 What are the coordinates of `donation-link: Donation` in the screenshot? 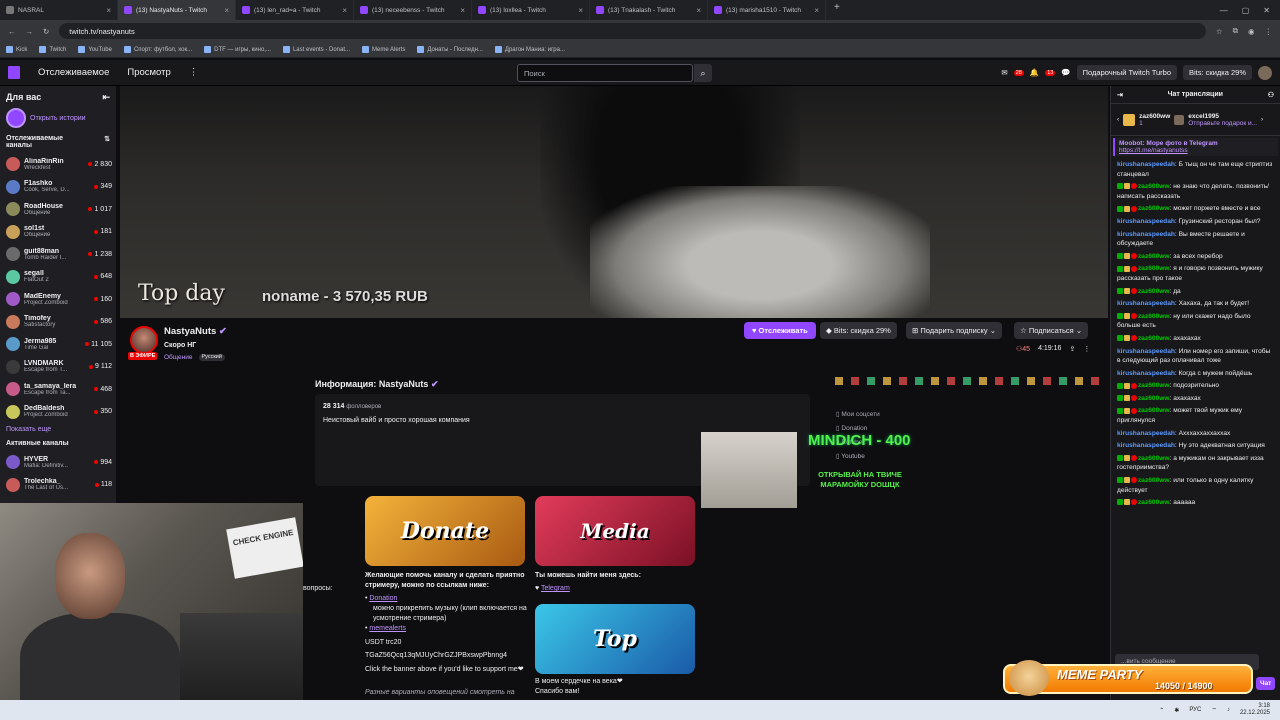 It's located at (383, 598).